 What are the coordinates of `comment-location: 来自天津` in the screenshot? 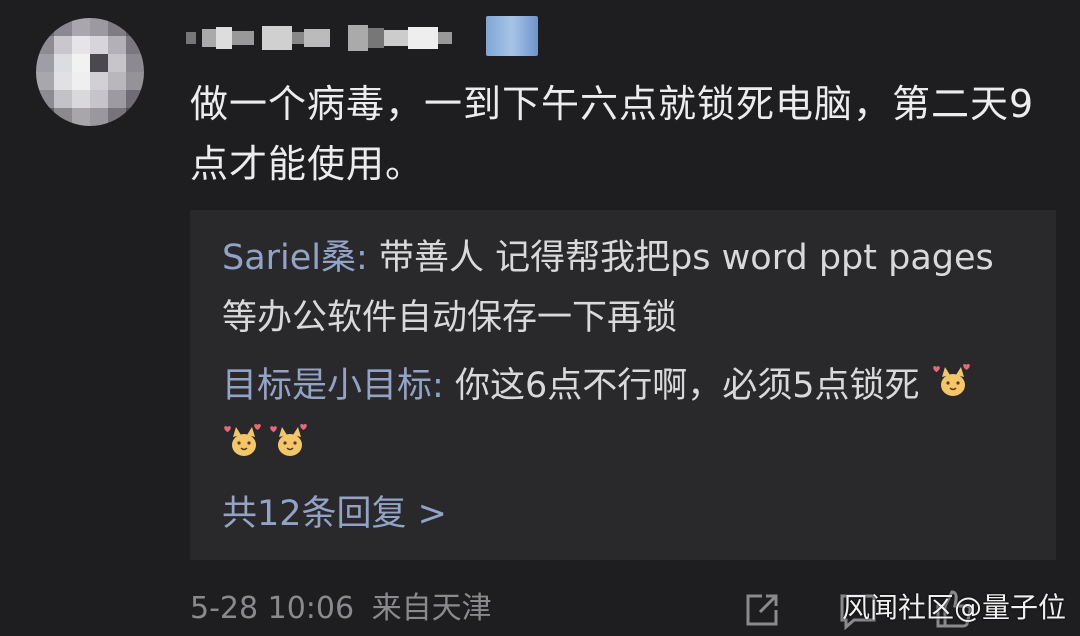 It's located at (431, 608).